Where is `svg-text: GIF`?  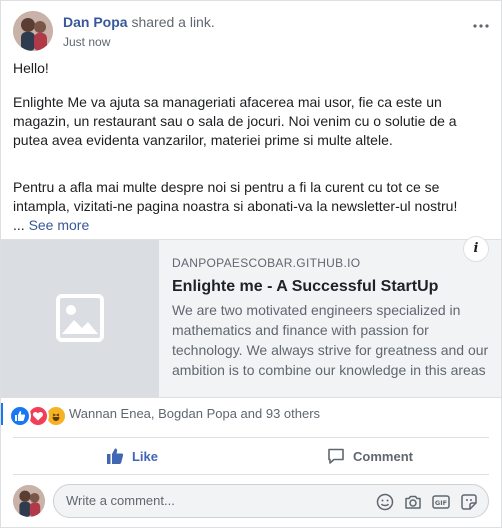
svg-text: GIF is located at coordinates (441, 503).